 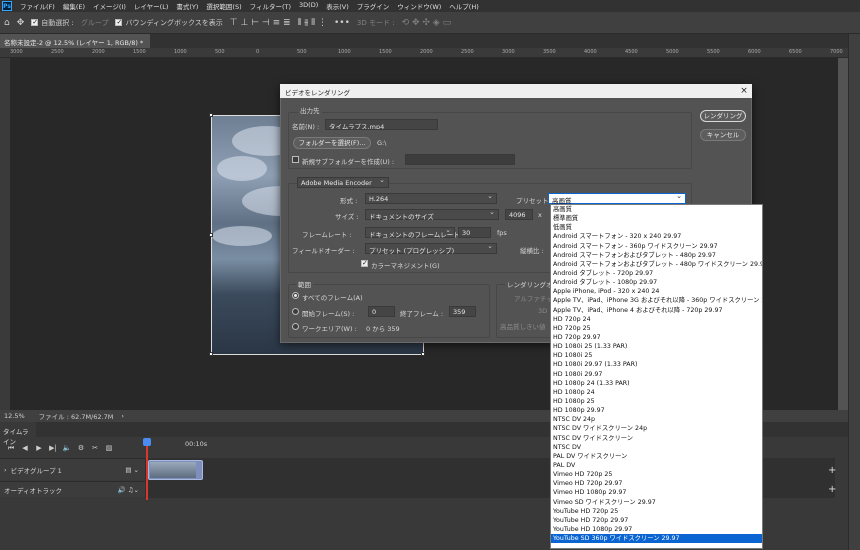 I want to click on play-icon: ▶, so click(x=39, y=448).